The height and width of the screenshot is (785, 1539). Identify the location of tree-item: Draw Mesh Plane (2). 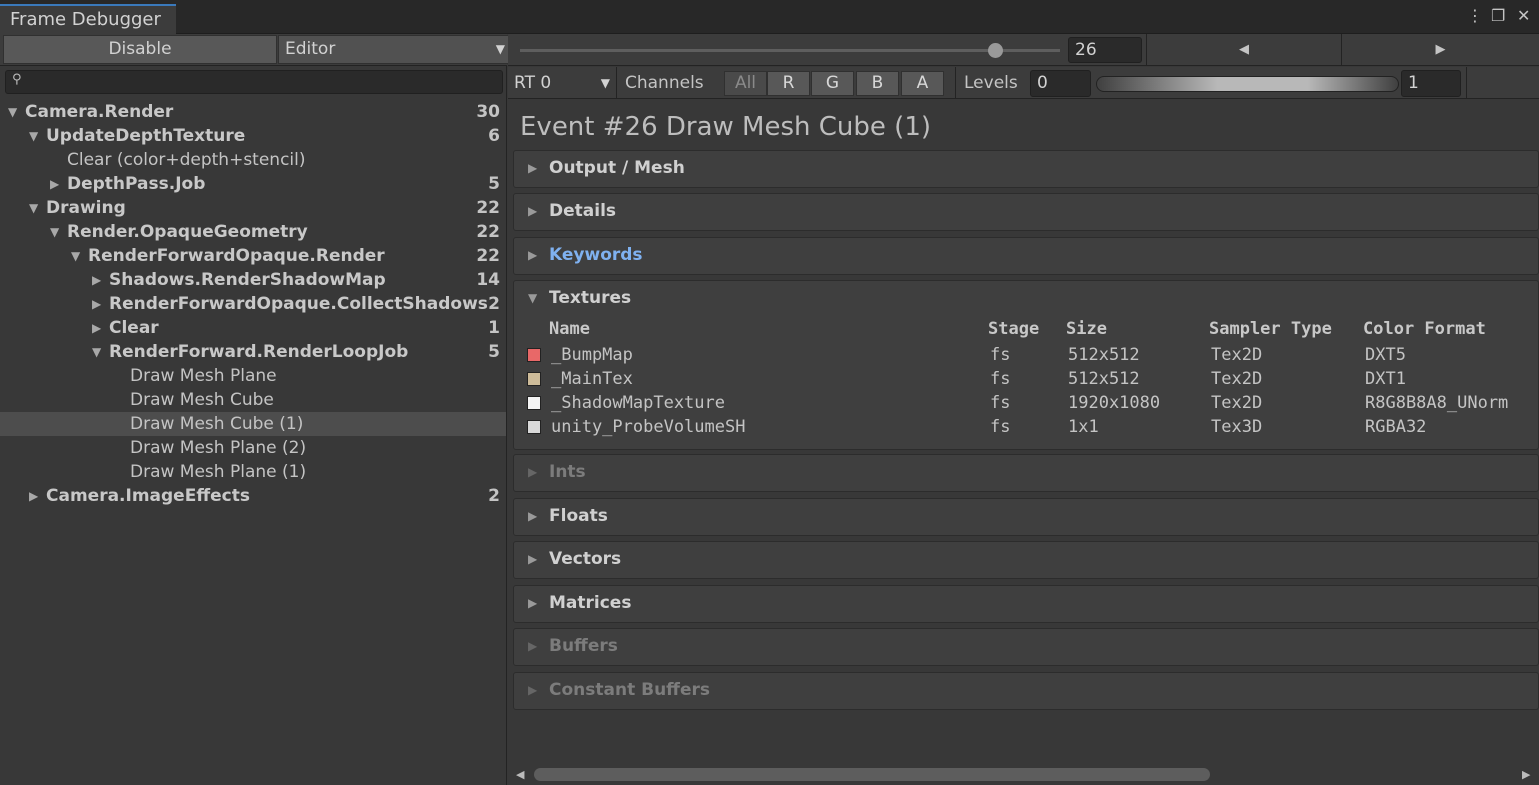
(253, 448).